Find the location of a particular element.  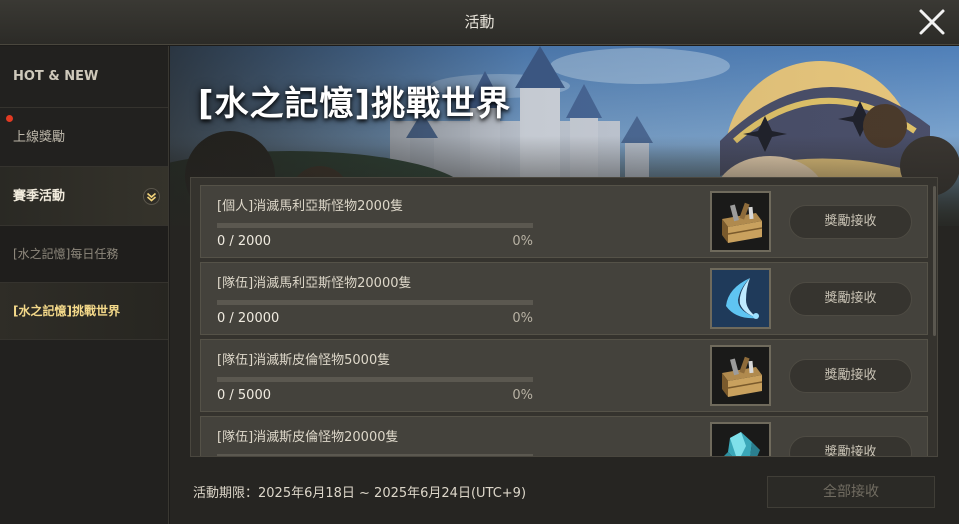

mission-title: [個人]消滅馬利亞斯怪物2000隻 is located at coordinates (310, 206).